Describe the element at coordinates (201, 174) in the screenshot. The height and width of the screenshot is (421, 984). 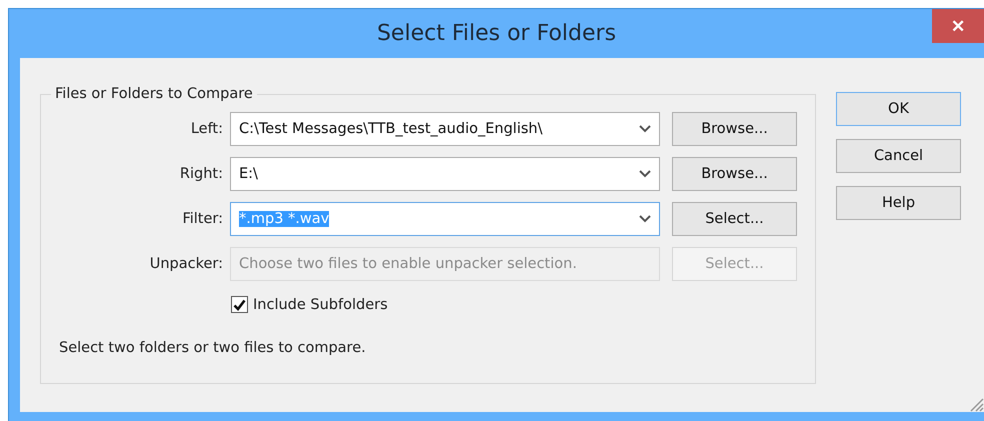
I see `field-label: Right:` at that location.